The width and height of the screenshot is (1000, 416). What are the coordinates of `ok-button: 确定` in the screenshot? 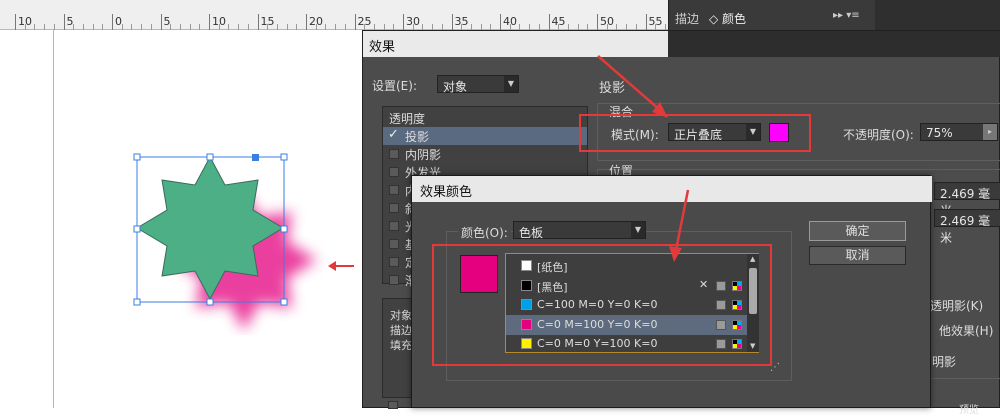 It's located at (857, 231).